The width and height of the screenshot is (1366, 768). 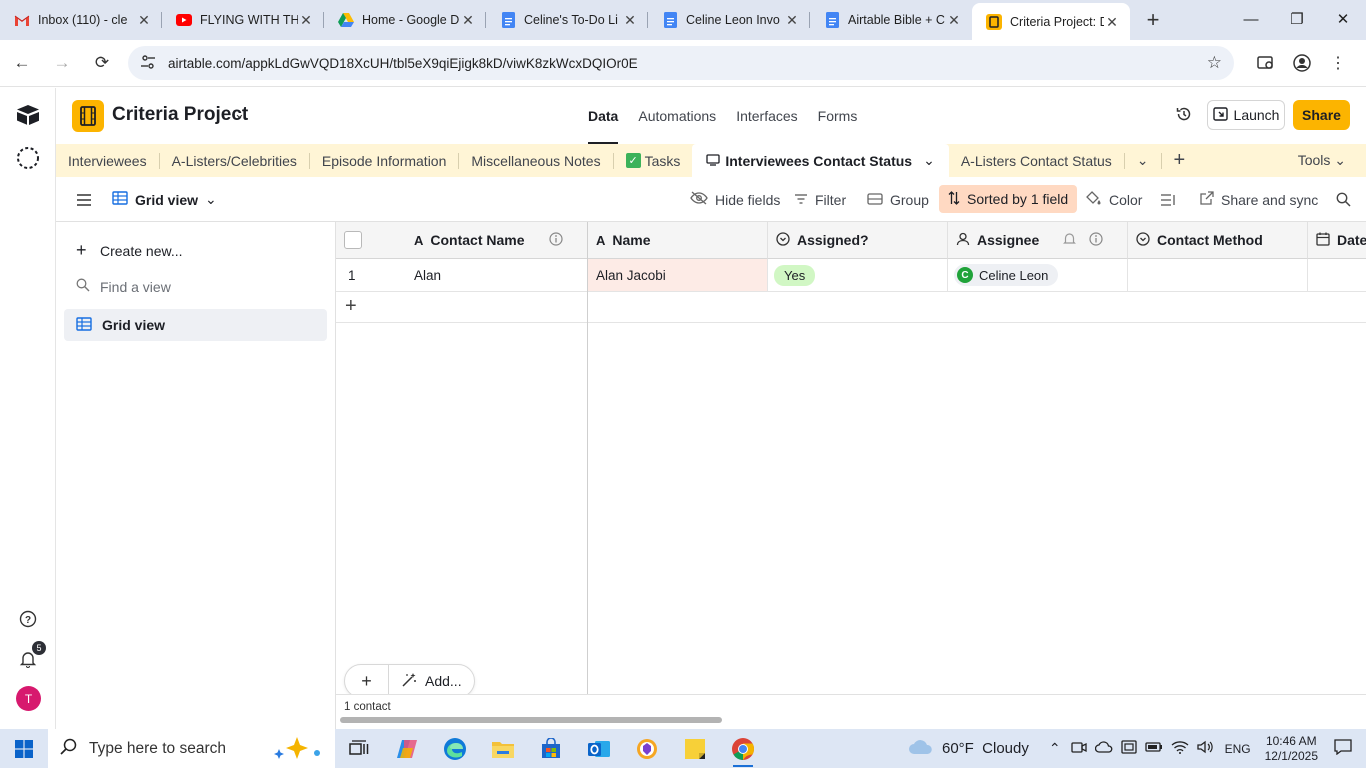 I want to click on table-tab-a-listers-contact-status: A-Listers Contact Status, so click(x=1036, y=160).